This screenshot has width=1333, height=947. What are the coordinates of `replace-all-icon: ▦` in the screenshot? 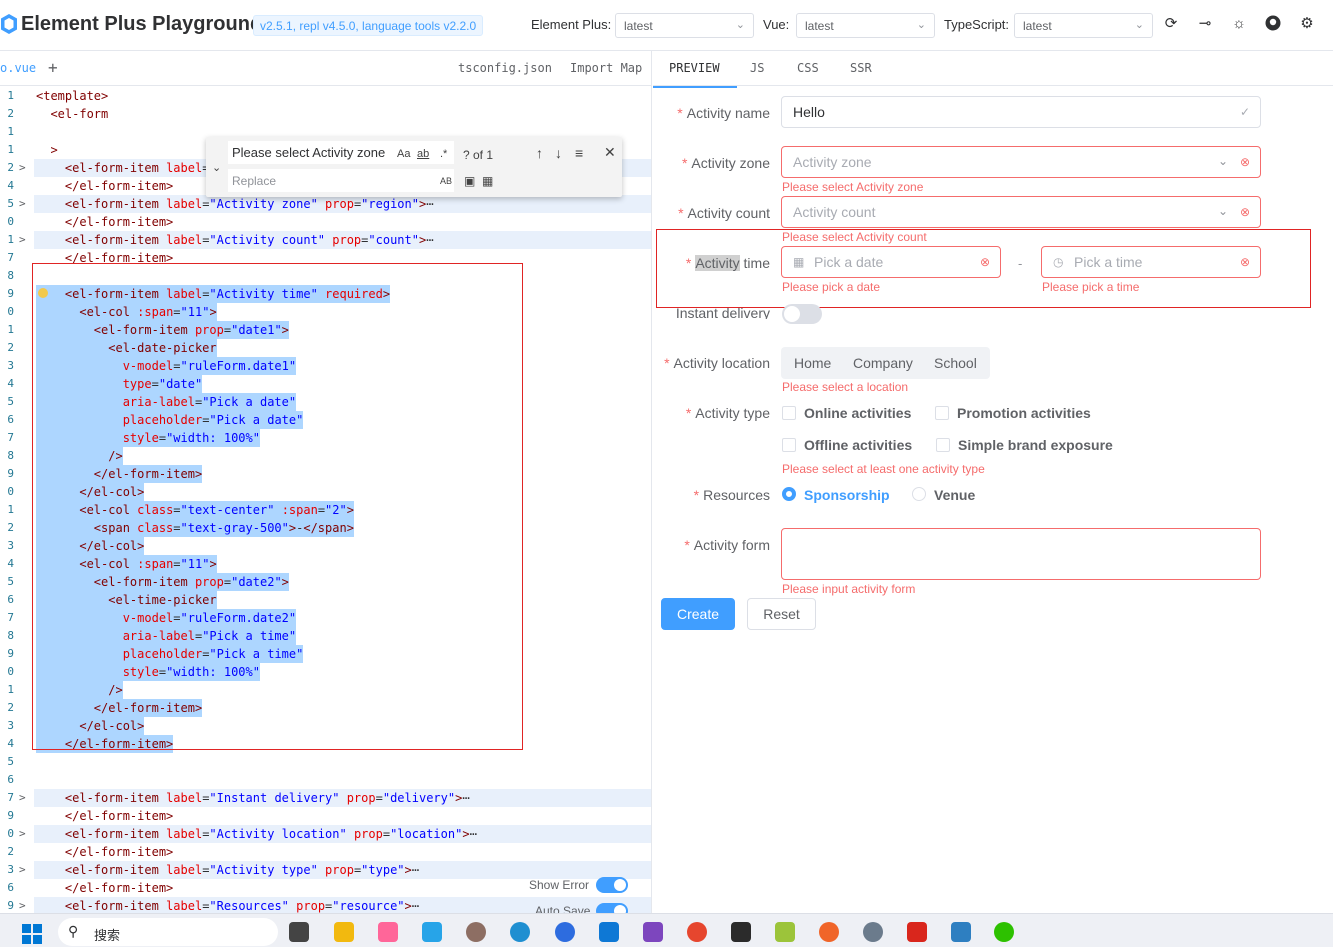 It's located at (487, 181).